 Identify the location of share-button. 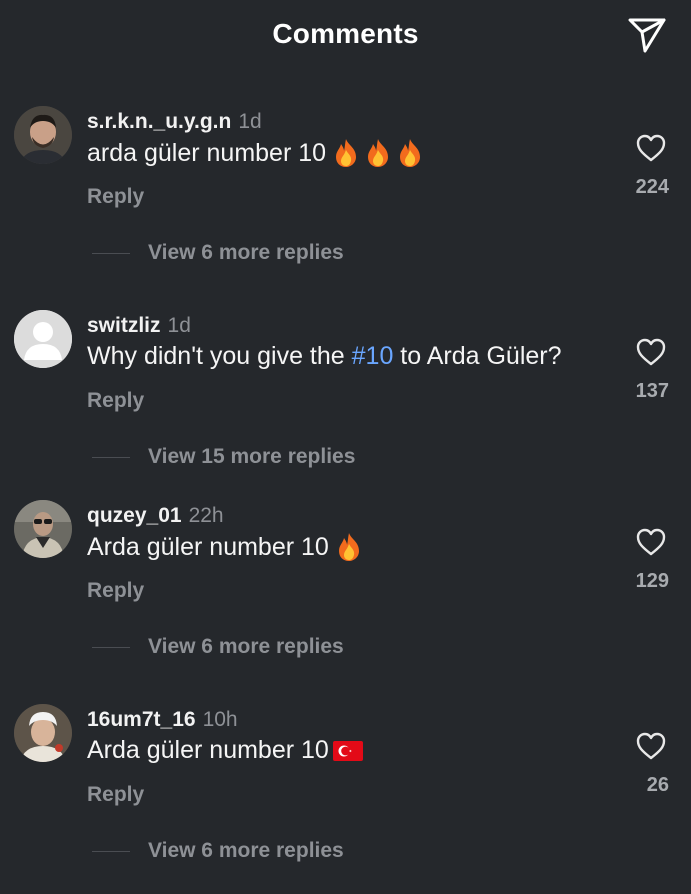
(647, 35).